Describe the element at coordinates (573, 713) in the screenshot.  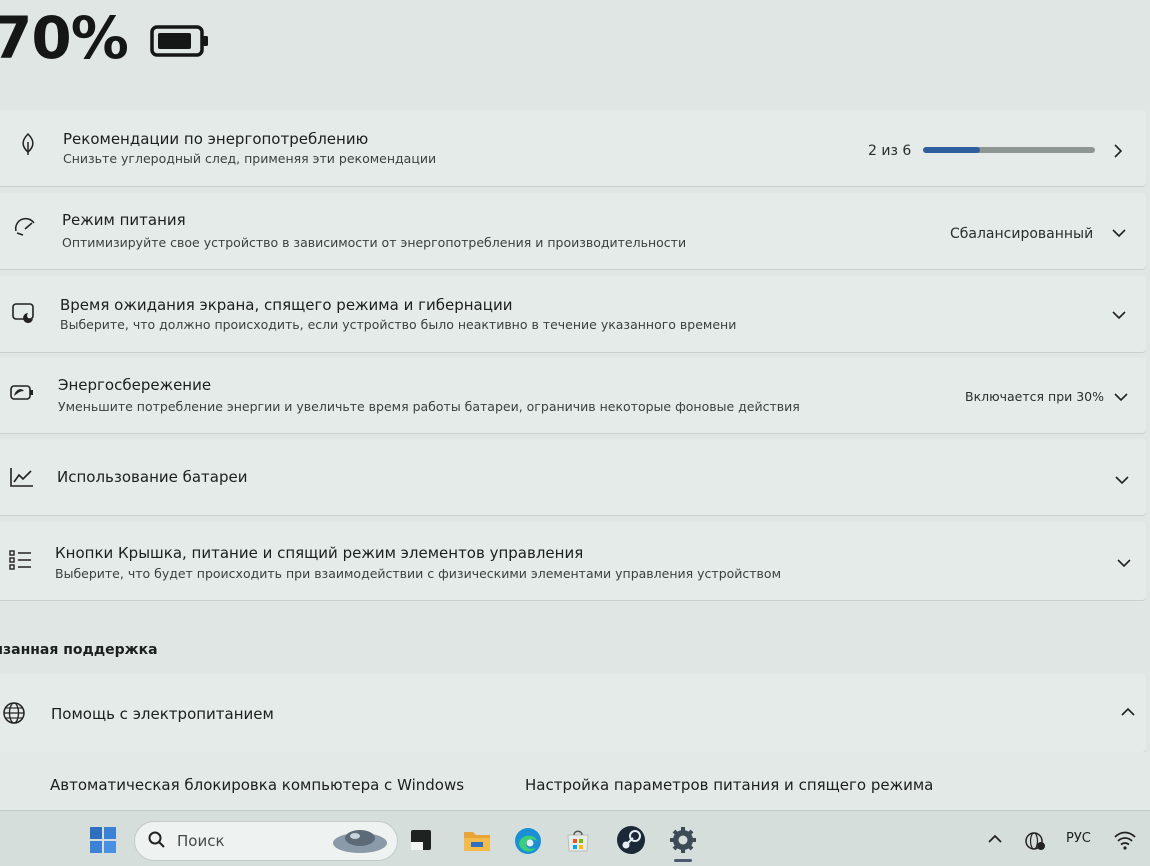
I see `power-help-card: Помощь с электропитанием` at that location.